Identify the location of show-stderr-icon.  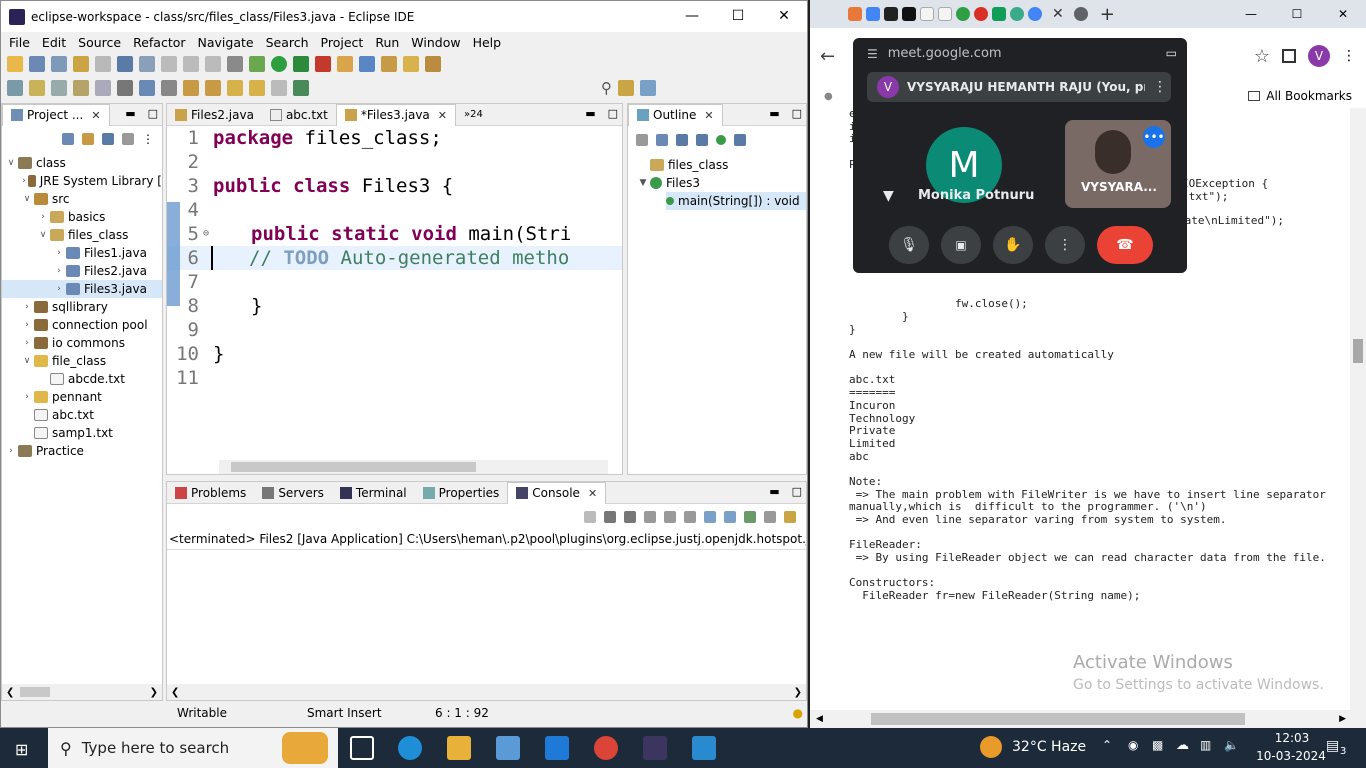
(730, 517).